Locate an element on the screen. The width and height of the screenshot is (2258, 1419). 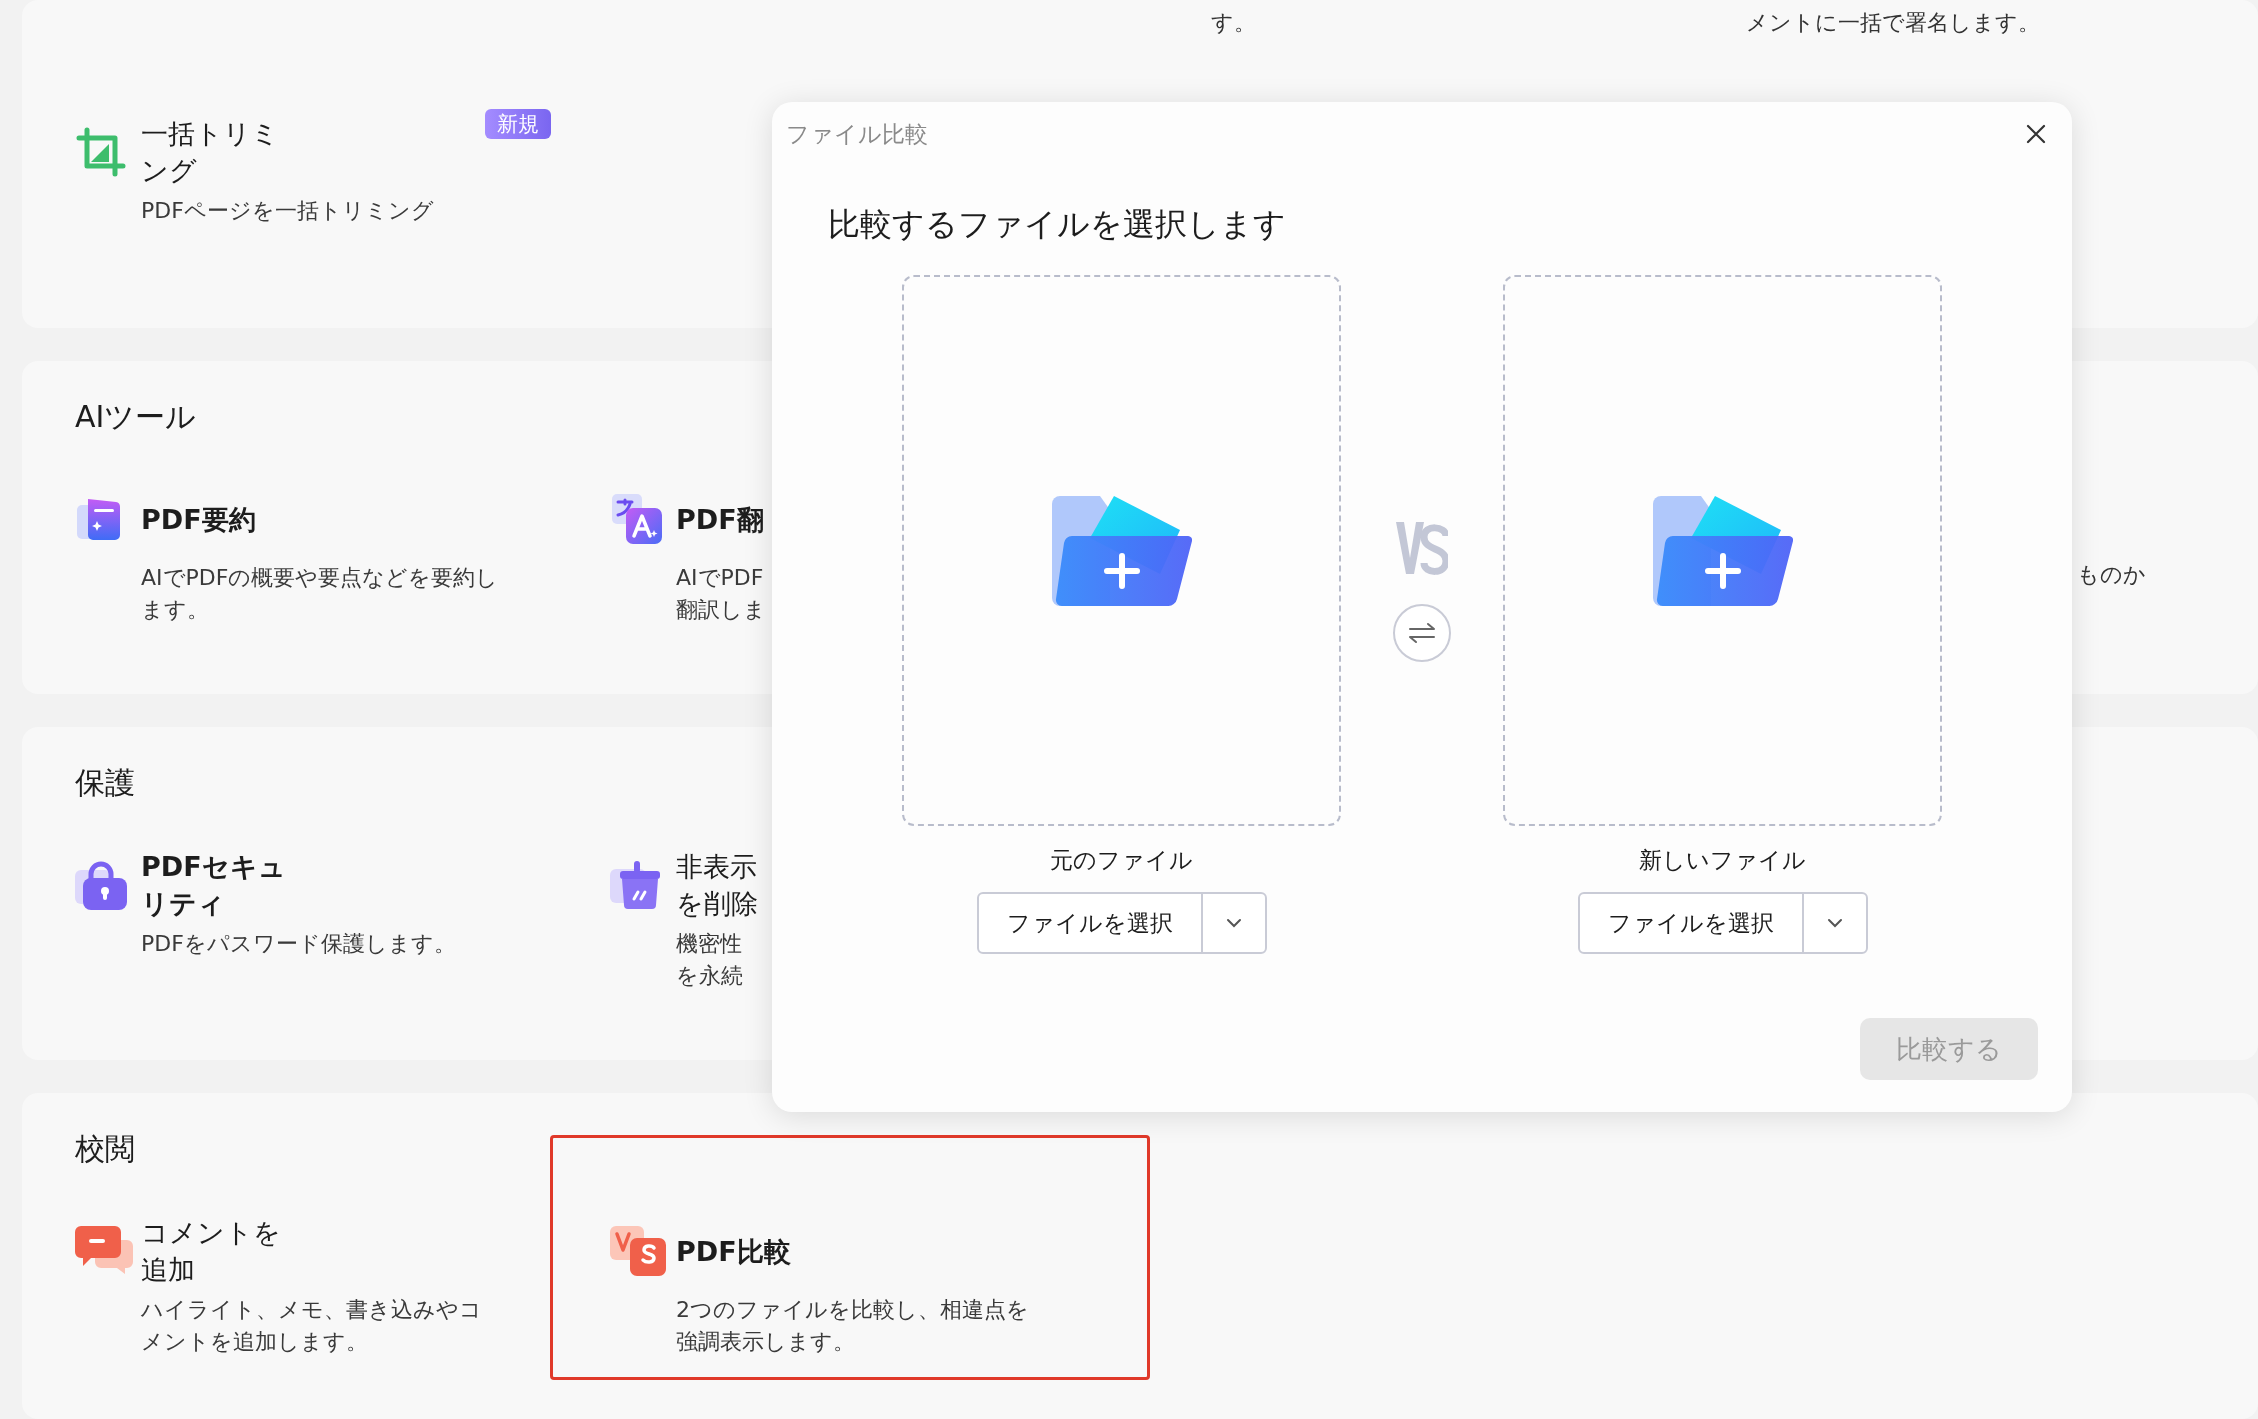
tool-title: 一括トリミ ング is located at coordinates (210, 152).